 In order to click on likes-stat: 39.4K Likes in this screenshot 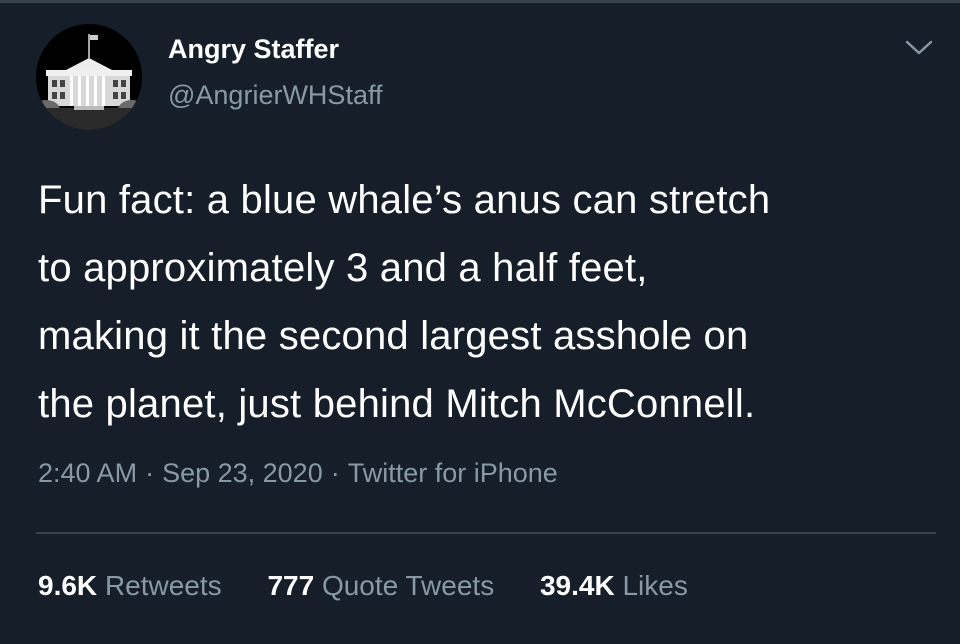, I will do `click(614, 586)`.